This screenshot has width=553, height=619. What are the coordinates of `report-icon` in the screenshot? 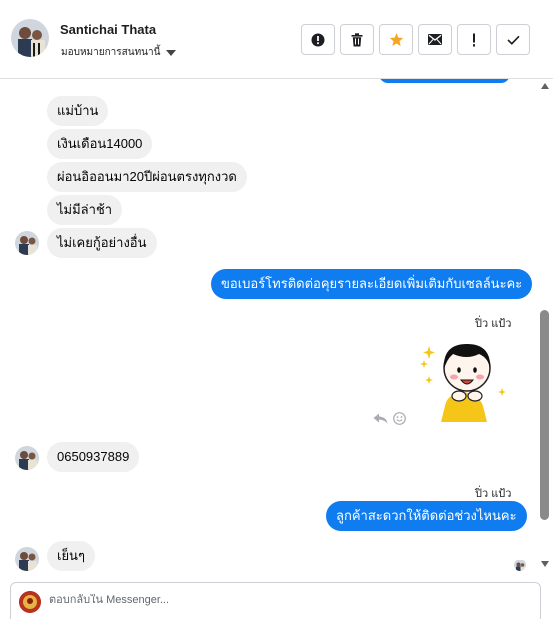 It's located at (318, 39).